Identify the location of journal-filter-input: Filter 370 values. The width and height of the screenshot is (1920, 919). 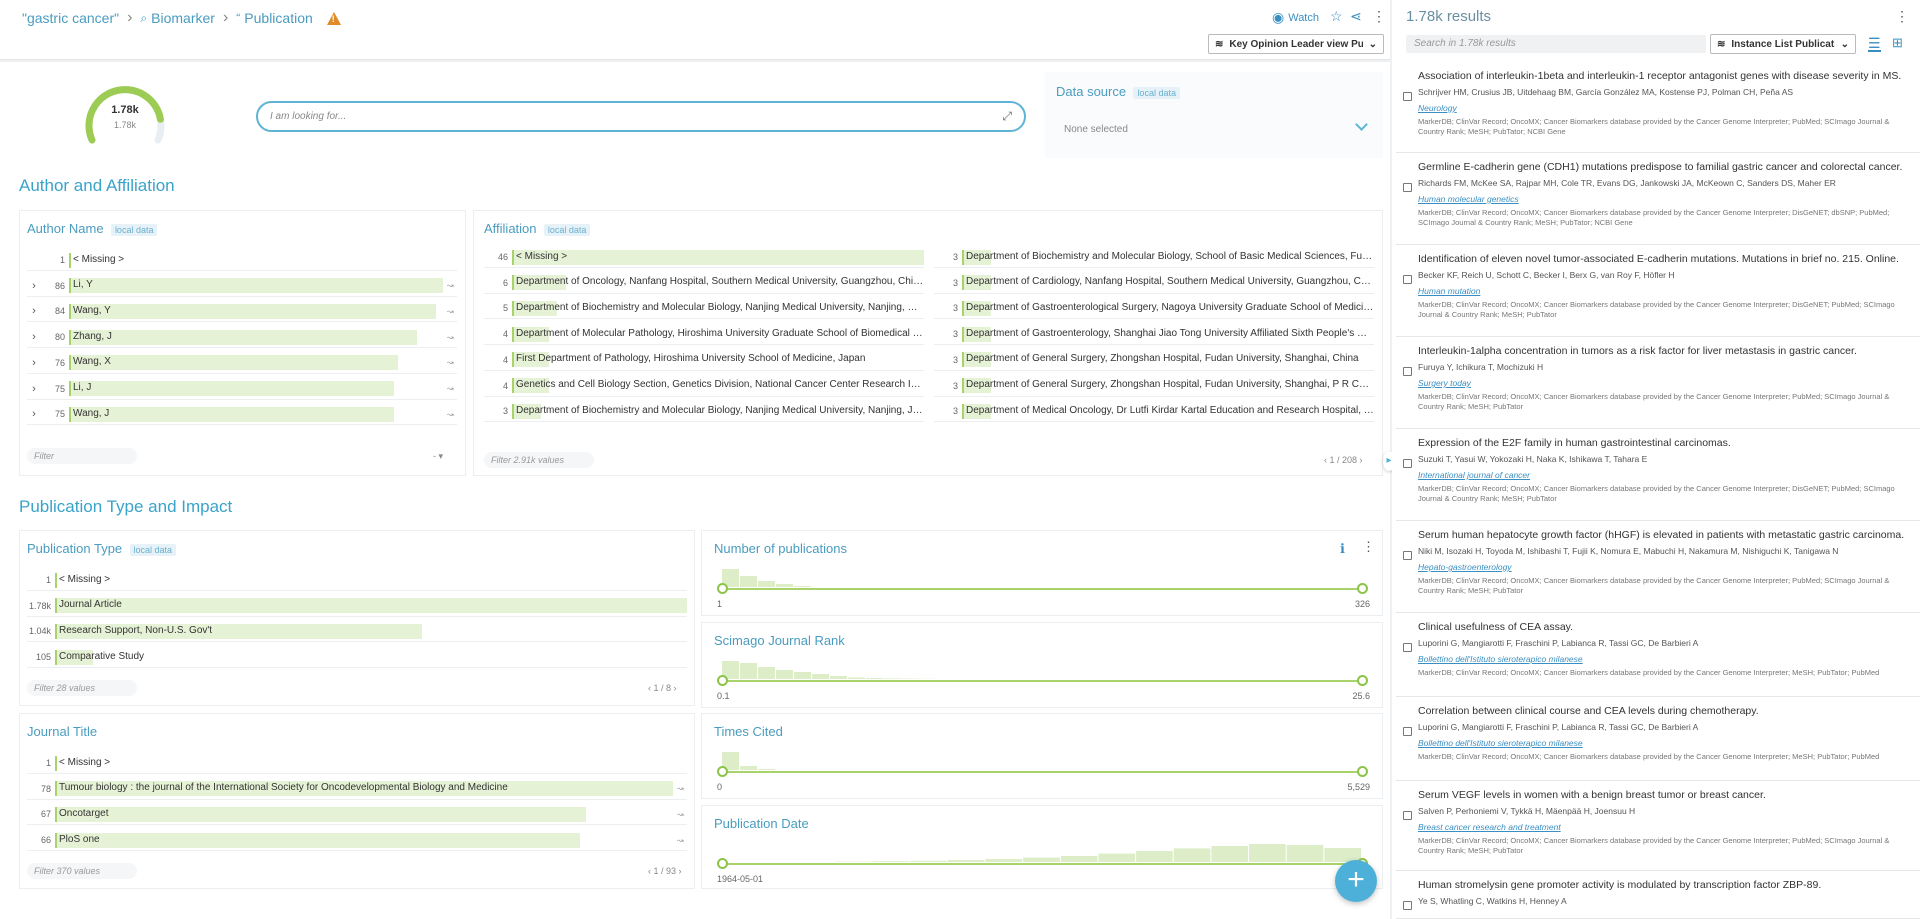
(82, 871).